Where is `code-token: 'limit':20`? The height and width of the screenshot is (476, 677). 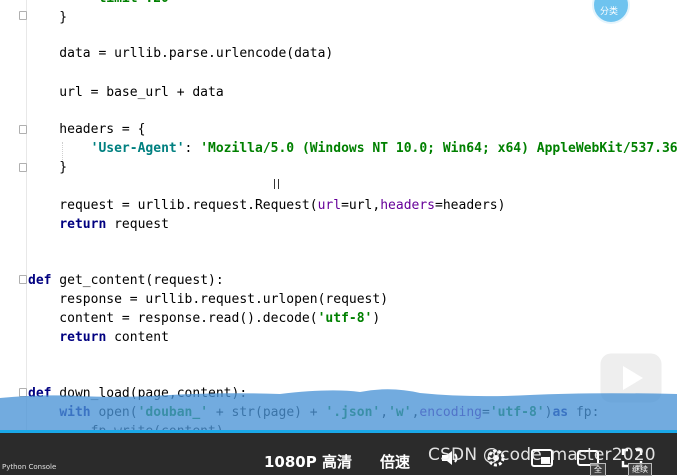
code-token: 'limit':20 is located at coordinates (98, 3).